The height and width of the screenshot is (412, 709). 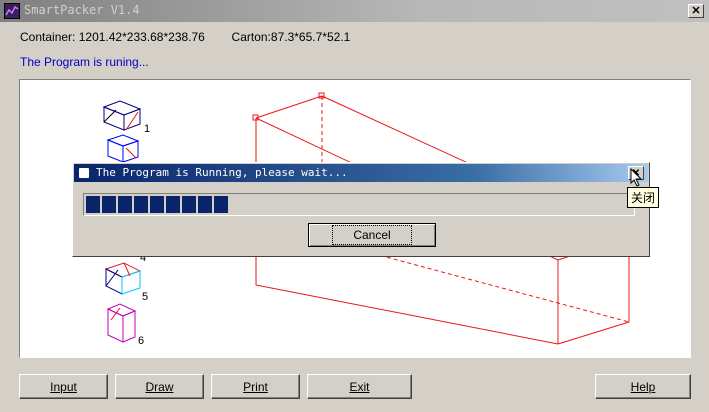 I want to click on carton-6-label: 6, so click(x=141, y=341).